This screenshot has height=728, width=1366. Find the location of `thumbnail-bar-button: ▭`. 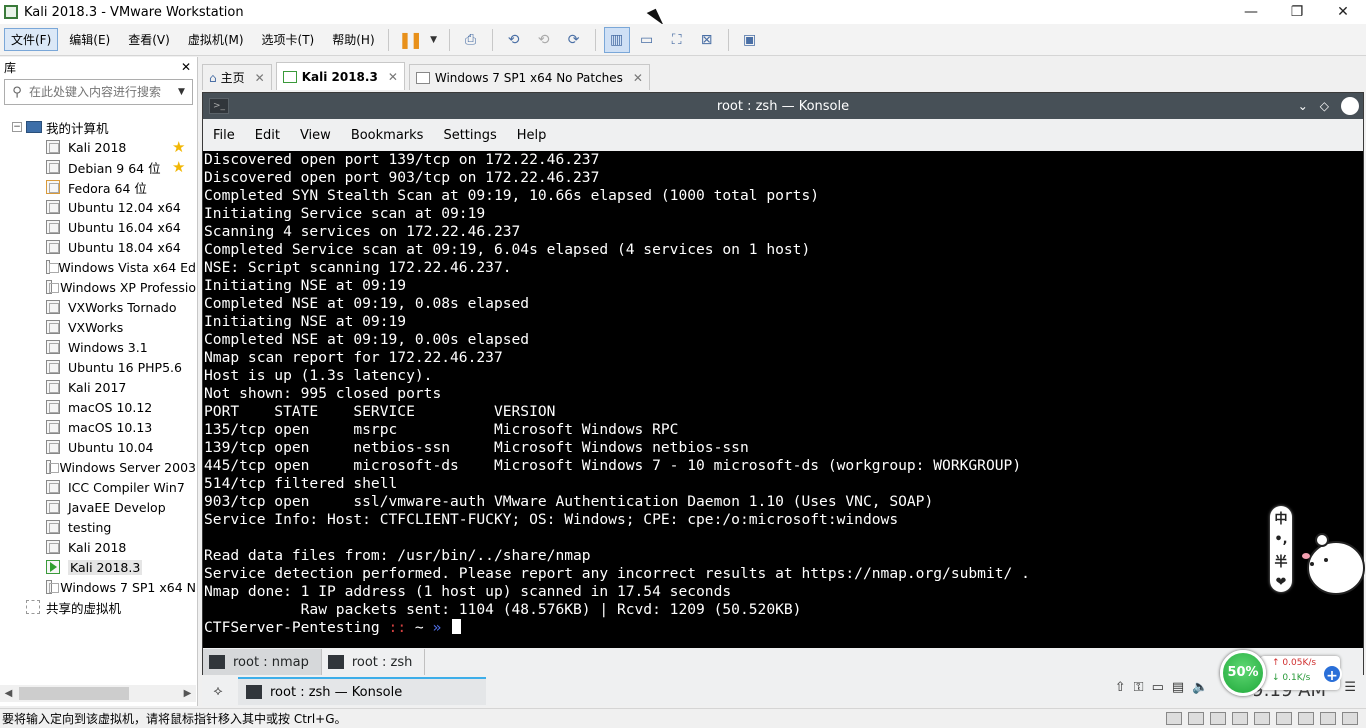

thumbnail-bar-button: ▭ is located at coordinates (647, 40).